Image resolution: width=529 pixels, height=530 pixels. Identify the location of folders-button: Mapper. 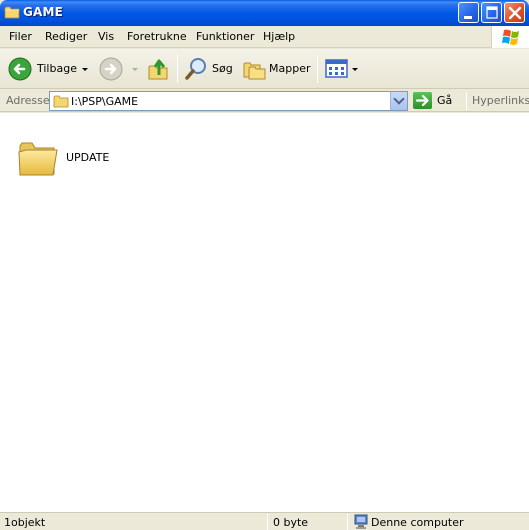
(276, 69).